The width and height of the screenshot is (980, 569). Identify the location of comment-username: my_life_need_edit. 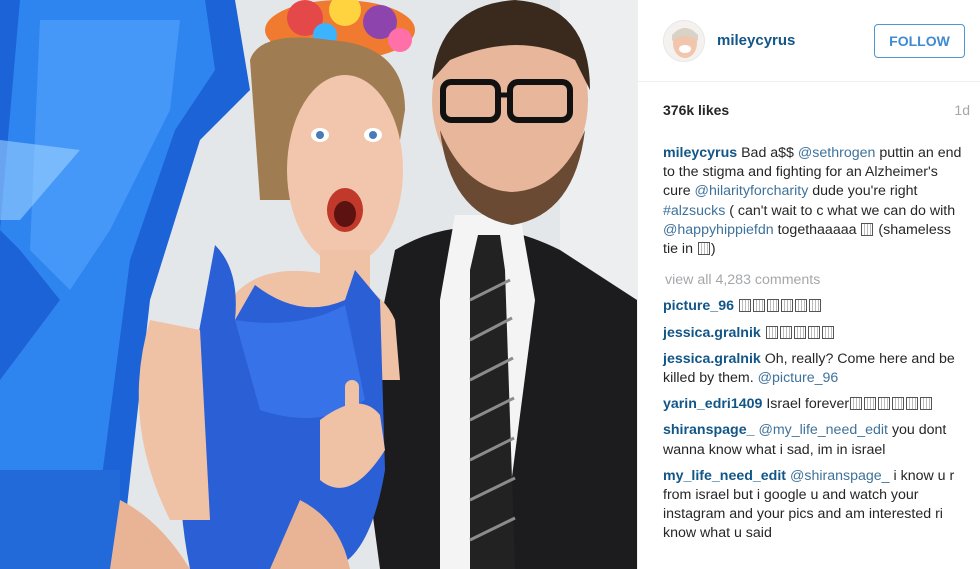
(724, 476).